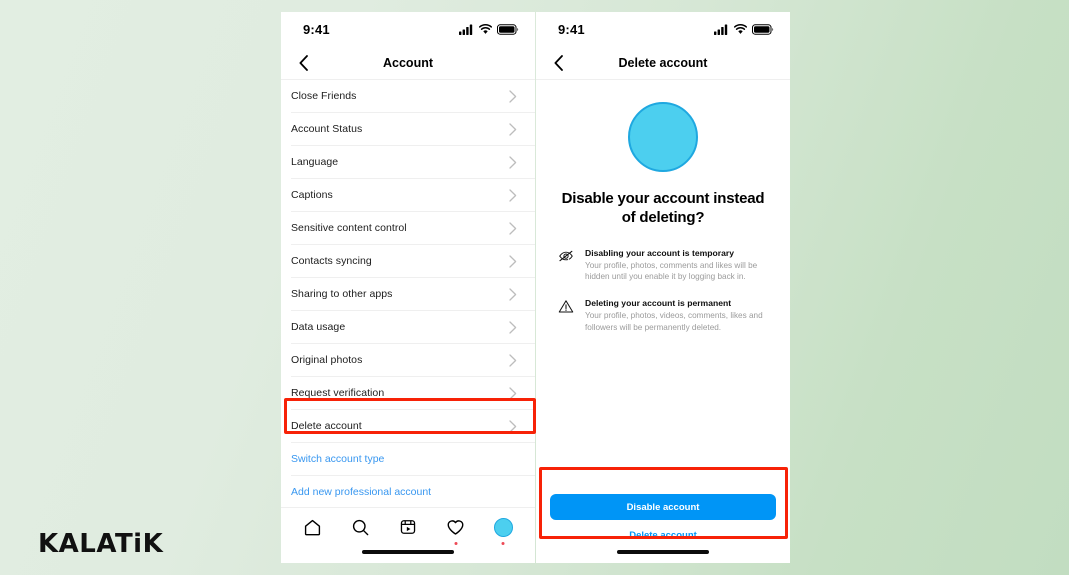  What do you see at coordinates (408, 29) in the screenshot?
I see `status-bar-left: 9:41` at bounding box center [408, 29].